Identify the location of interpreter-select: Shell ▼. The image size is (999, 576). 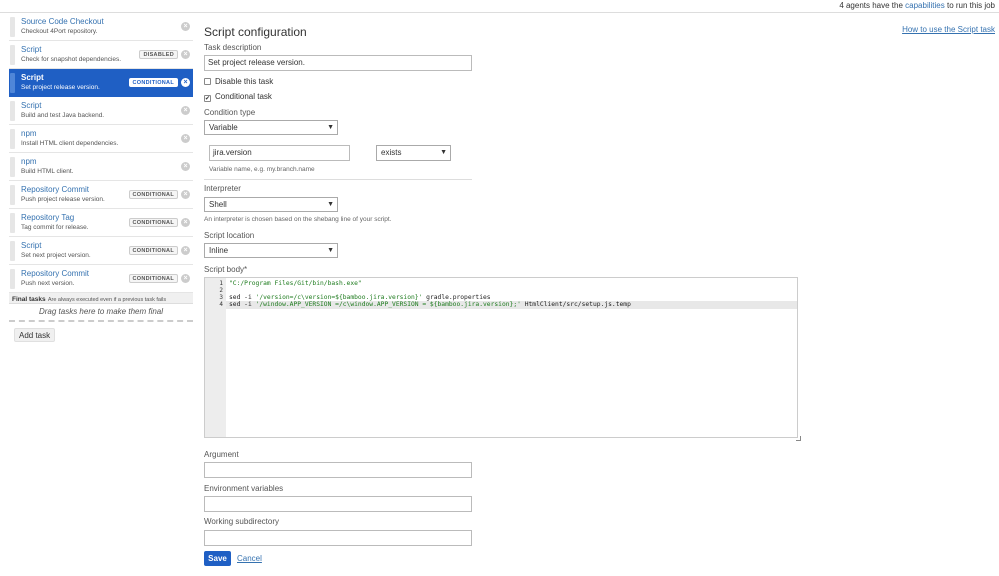
(271, 204).